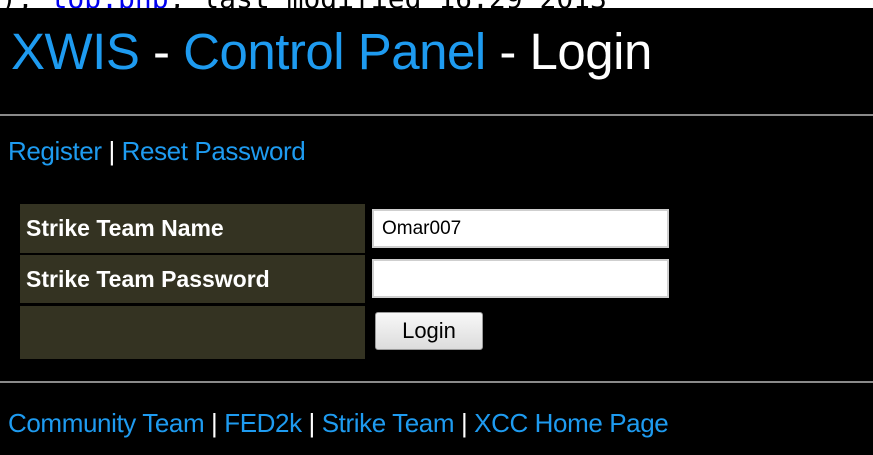 The image size is (873, 455). What do you see at coordinates (110, 4) in the screenshot?
I see `top-php-link: top.php` at bounding box center [110, 4].